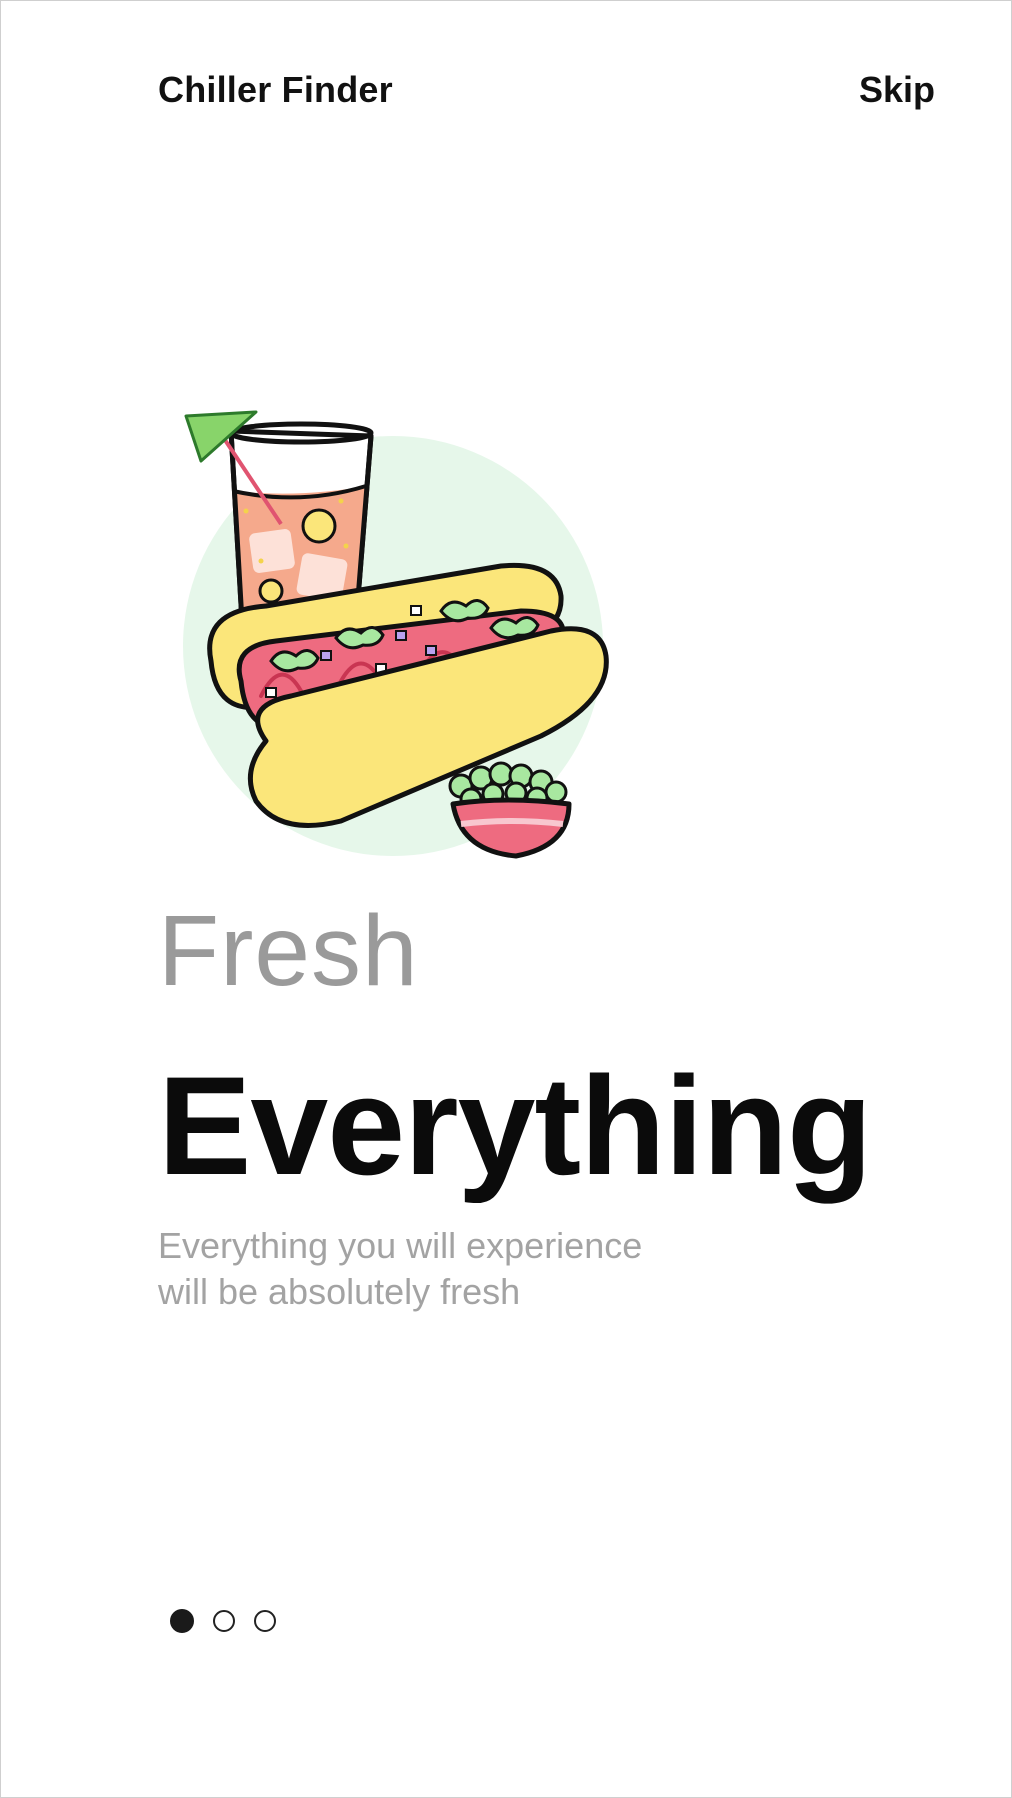  Describe the element at coordinates (897, 90) in the screenshot. I see `skip-button: Skip` at that location.